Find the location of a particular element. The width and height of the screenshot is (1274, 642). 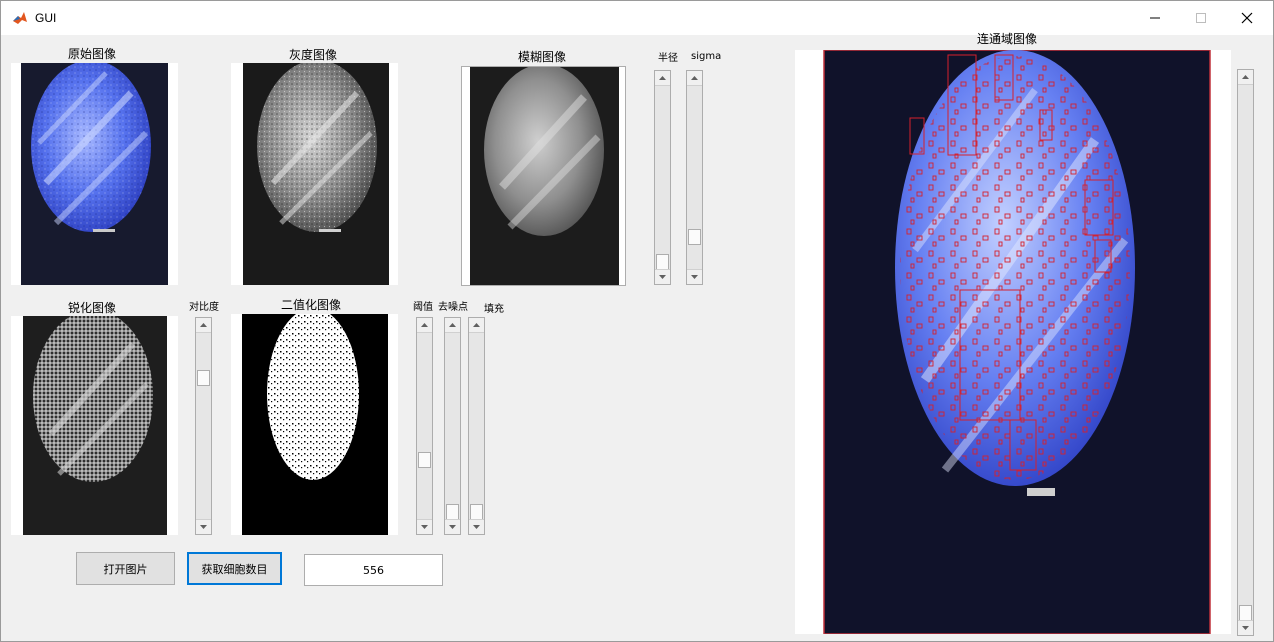

denoise-slider-down-arrow is located at coordinates (452, 526).